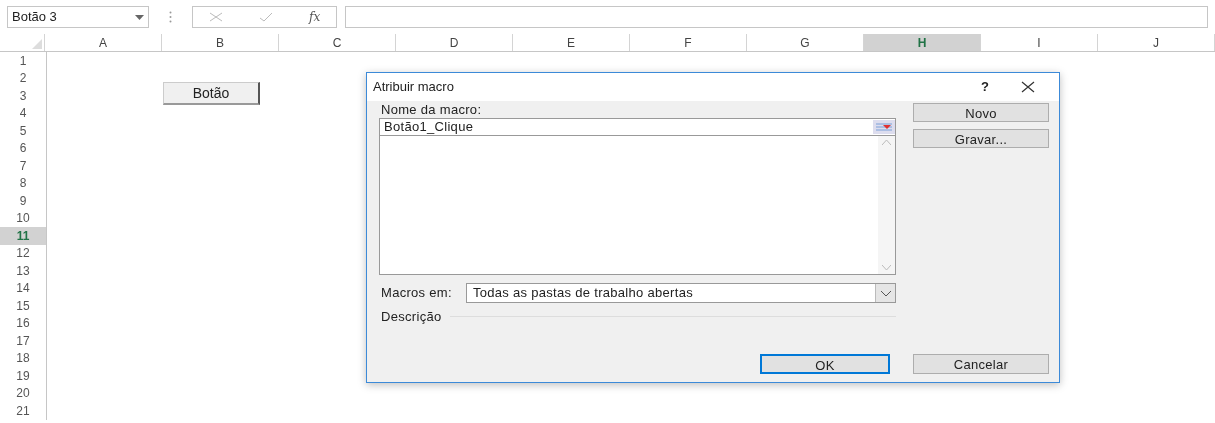 The width and height of the screenshot is (1215, 423). Describe the element at coordinates (776, 17) in the screenshot. I see `formula-input` at that location.